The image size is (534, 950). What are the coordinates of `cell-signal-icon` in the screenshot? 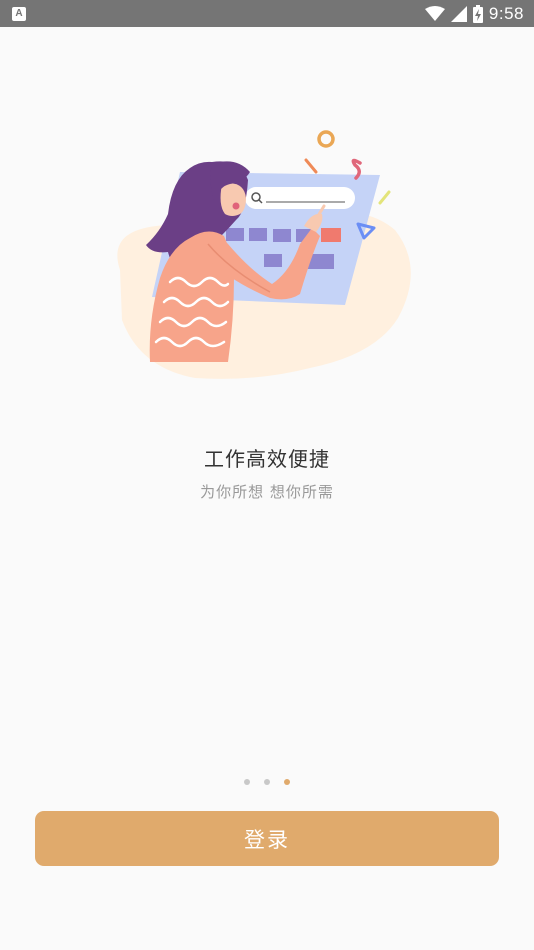 It's located at (458, 13).